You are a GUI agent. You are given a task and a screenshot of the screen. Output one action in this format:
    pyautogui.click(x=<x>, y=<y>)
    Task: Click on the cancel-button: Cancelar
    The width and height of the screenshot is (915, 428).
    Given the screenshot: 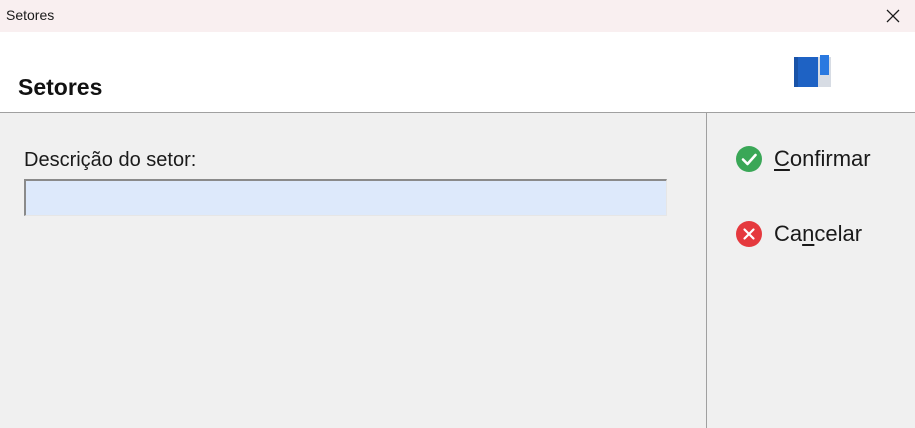 What is the action you would take?
    pyautogui.click(x=798, y=234)
    